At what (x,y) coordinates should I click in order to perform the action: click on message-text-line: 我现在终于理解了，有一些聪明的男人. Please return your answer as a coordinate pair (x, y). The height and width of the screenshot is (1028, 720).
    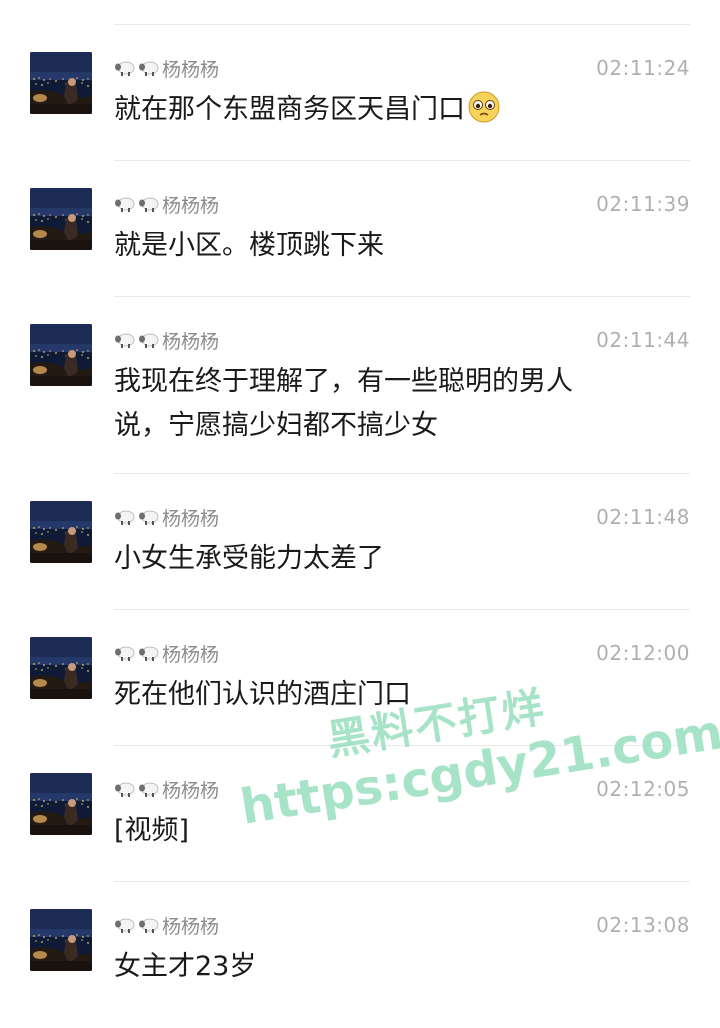
    Looking at the image, I should click on (343, 381).